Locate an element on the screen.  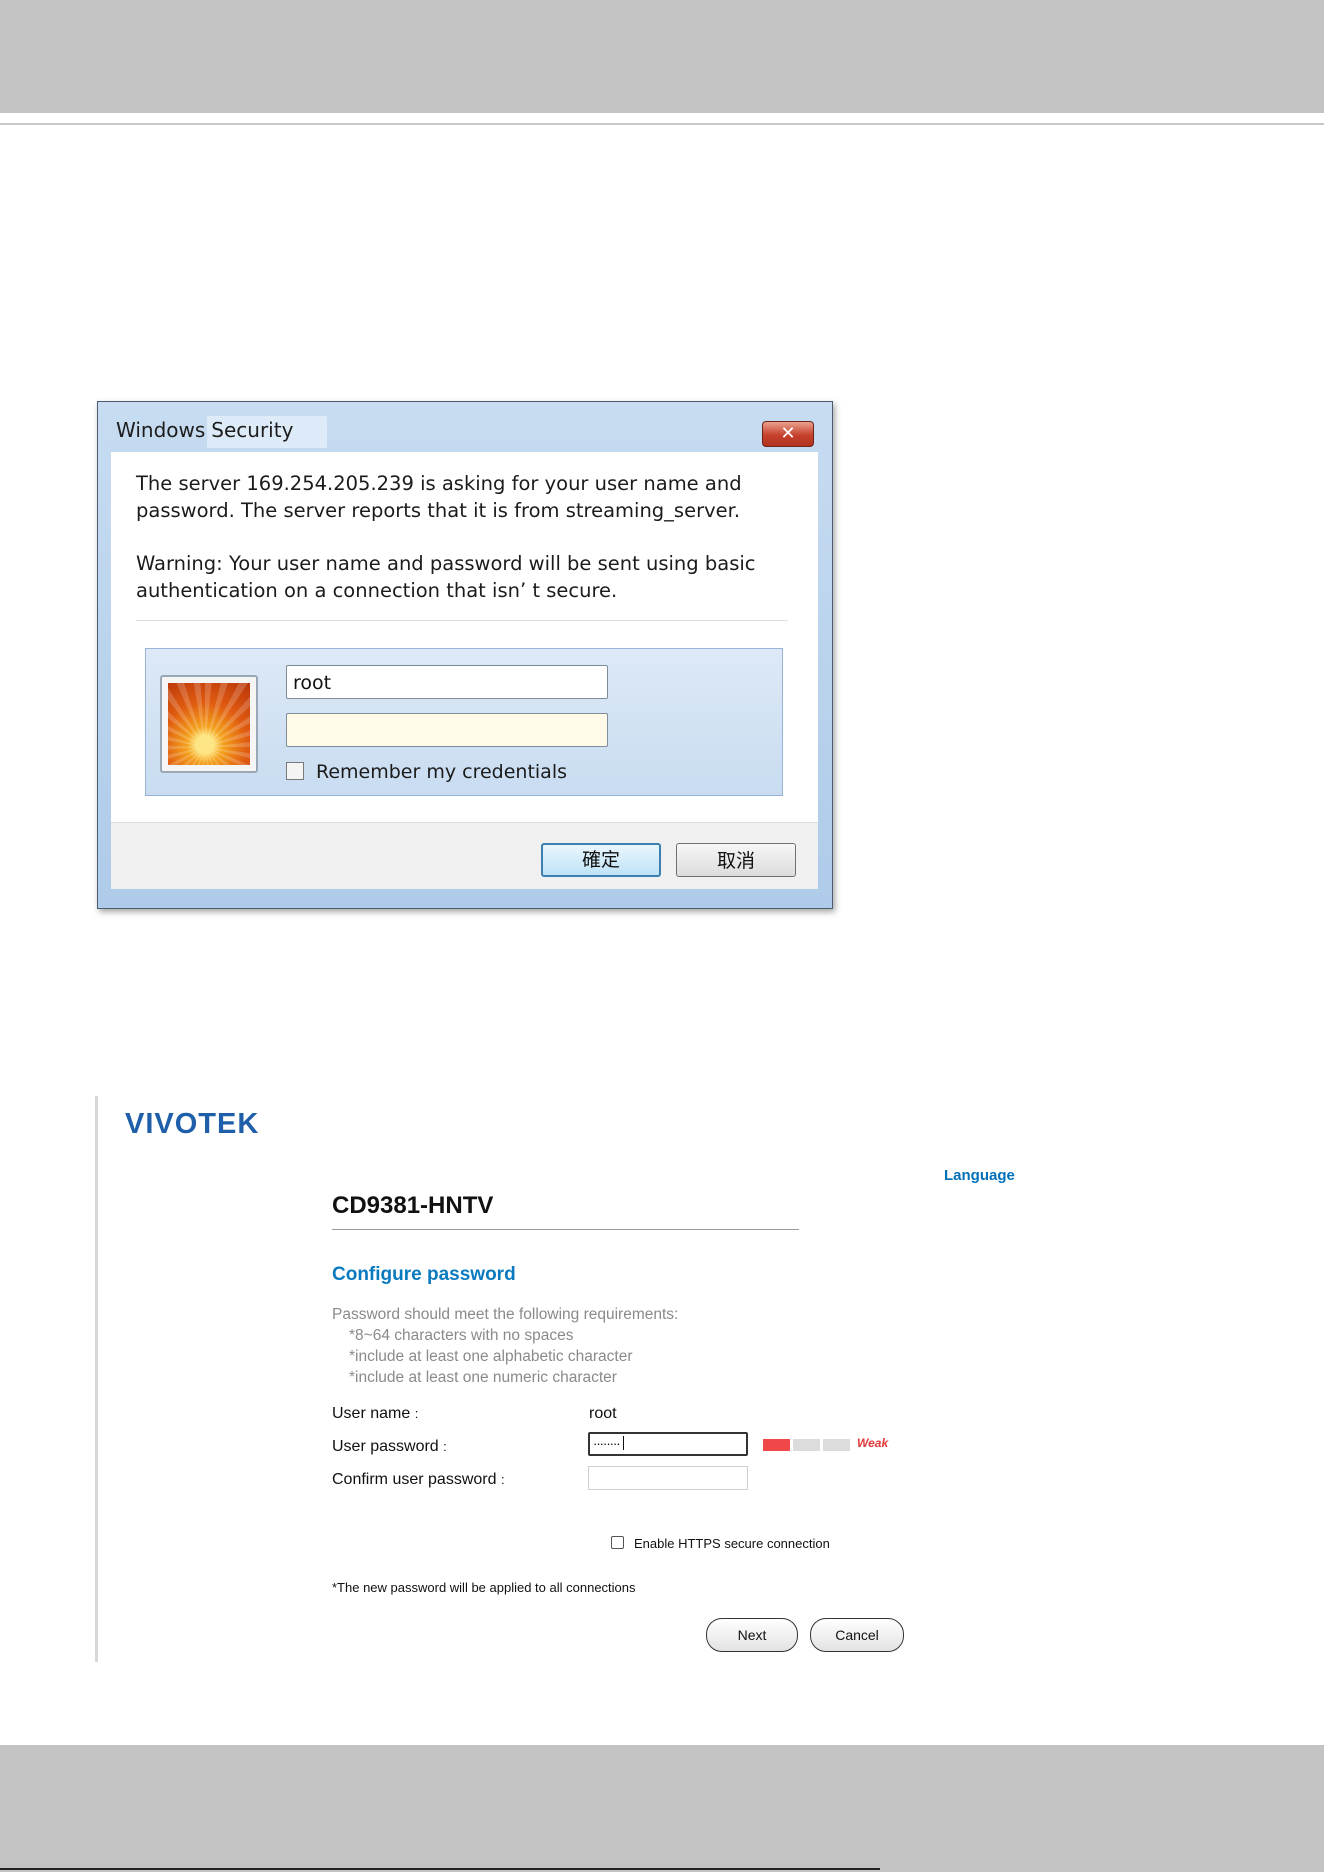
dialog-title-part2: Security is located at coordinates (267, 432).